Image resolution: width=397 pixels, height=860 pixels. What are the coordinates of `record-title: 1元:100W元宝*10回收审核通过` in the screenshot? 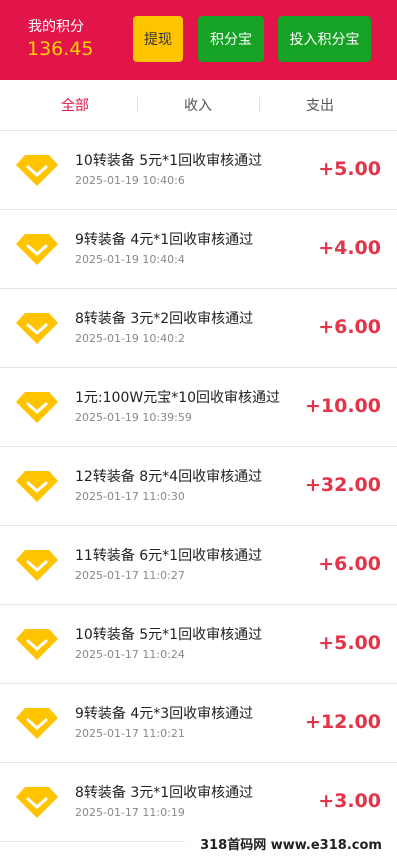 It's located at (178, 398).